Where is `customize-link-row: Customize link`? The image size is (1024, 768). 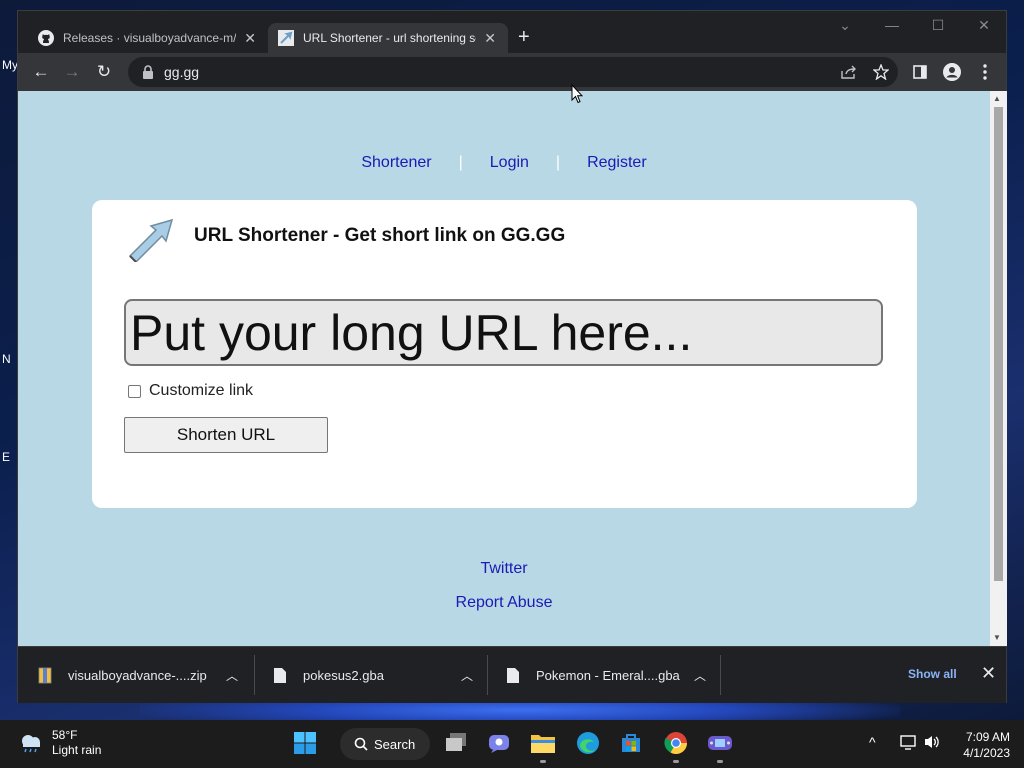
customize-link-row: Customize link is located at coordinates (190, 391).